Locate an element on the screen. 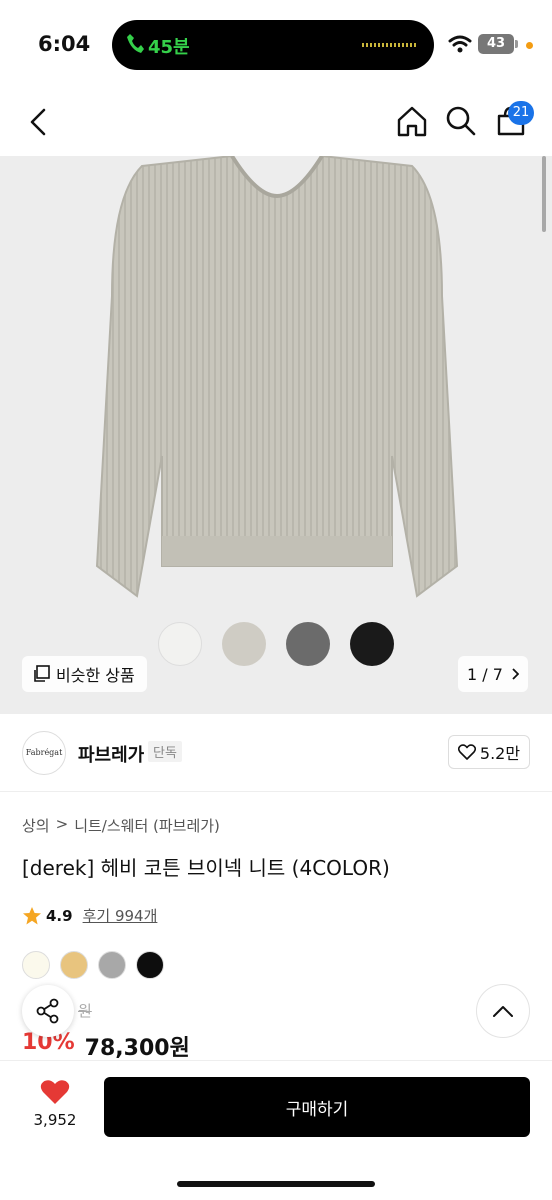  chevron-right-icon is located at coordinates (515, 674).